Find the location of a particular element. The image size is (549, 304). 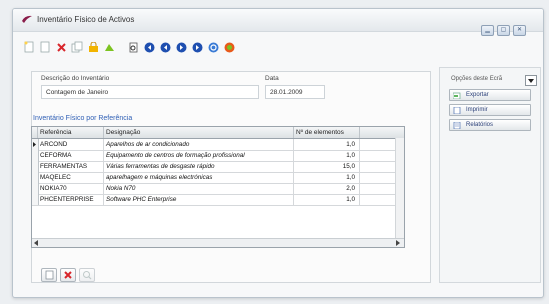

reports-icon is located at coordinates (457, 125).